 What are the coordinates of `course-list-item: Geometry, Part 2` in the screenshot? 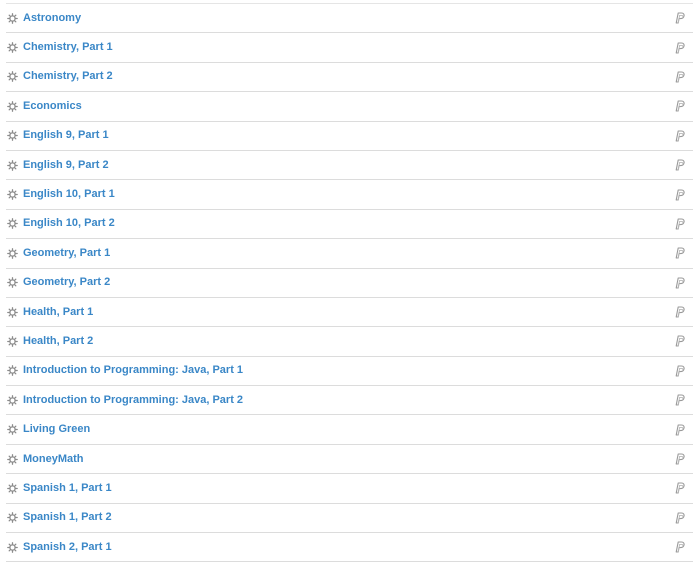 It's located at (349, 283).